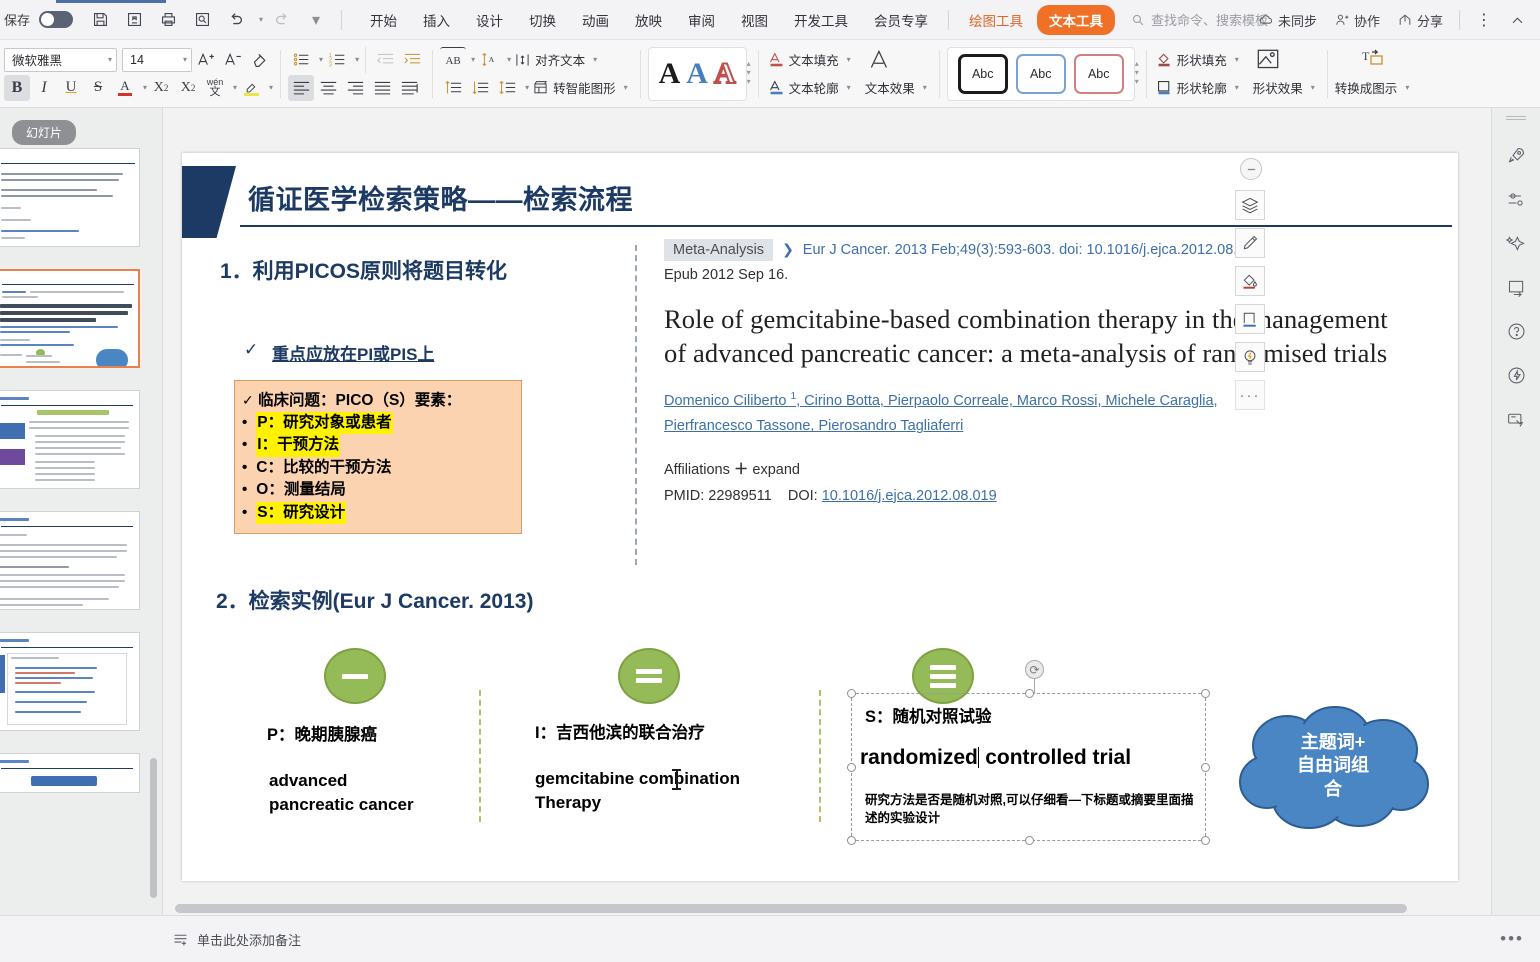 Image resolution: width=1540 pixels, height=962 pixels. What do you see at coordinates (251, 88) in the screenshot?
I see `highlight-icon` at bounding box center [251, 88].